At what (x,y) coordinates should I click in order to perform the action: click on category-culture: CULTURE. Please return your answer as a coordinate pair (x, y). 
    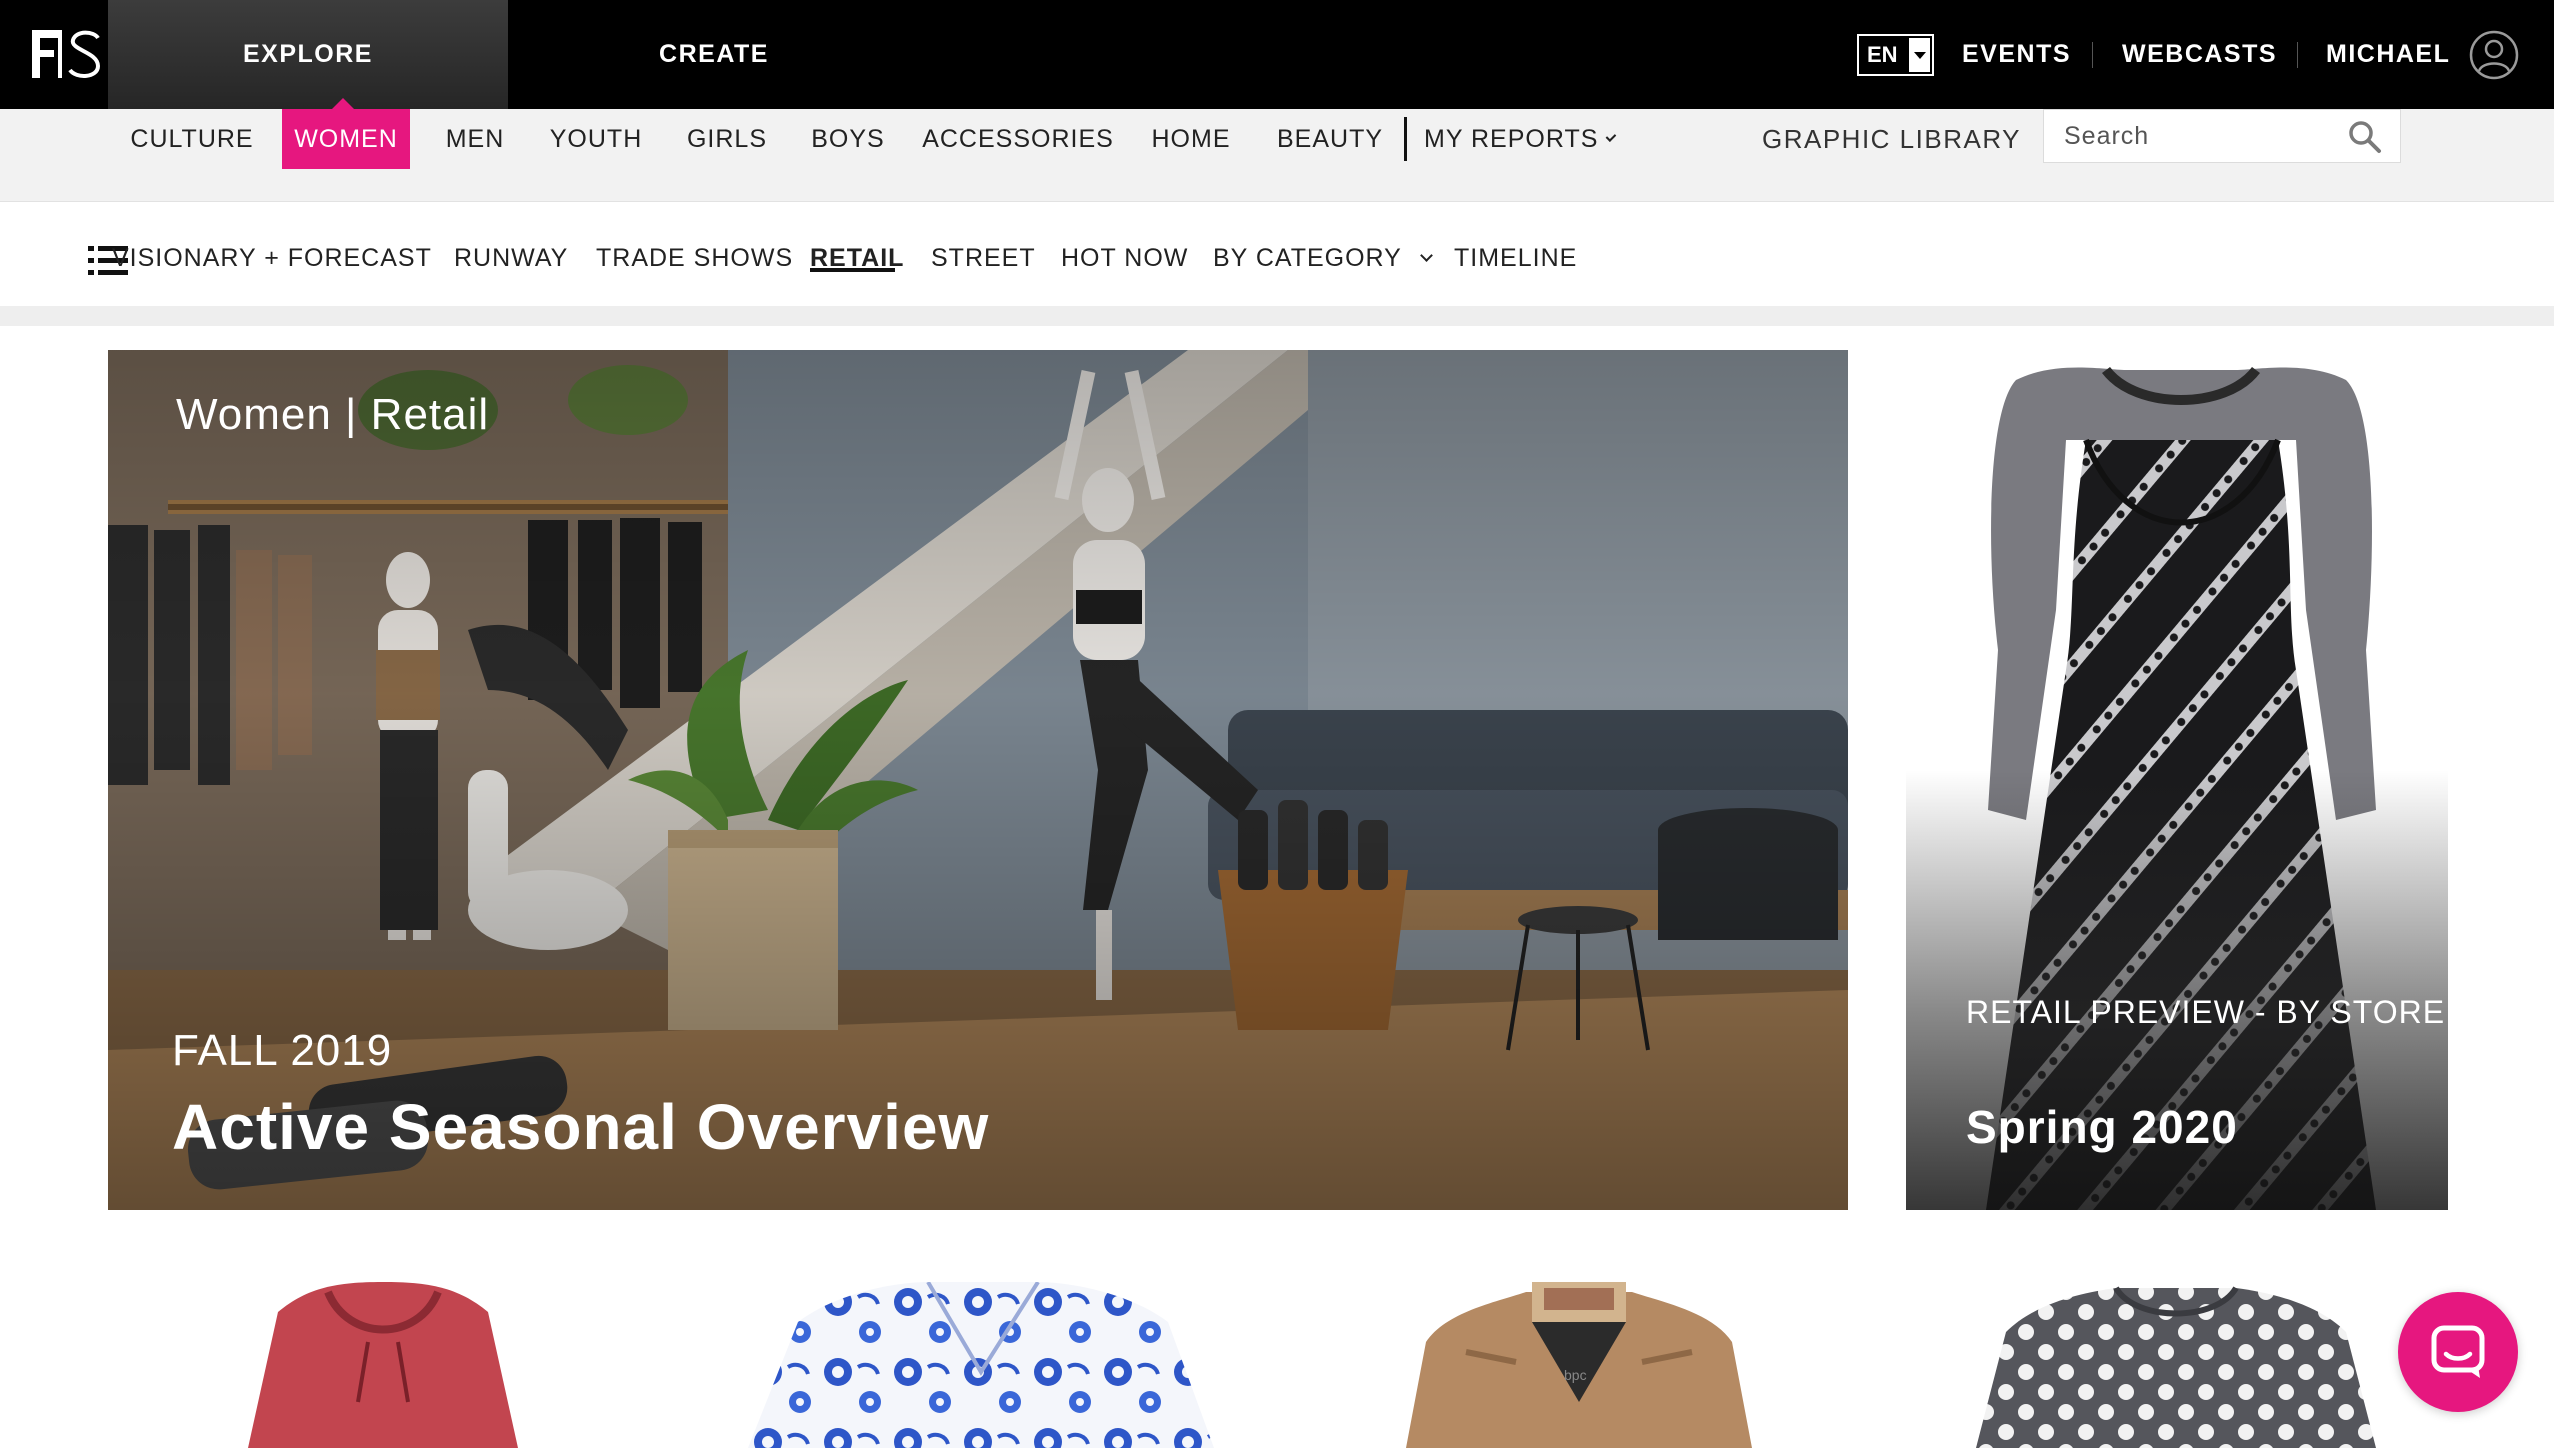
    Looking at the image, I should click on (192, 139).